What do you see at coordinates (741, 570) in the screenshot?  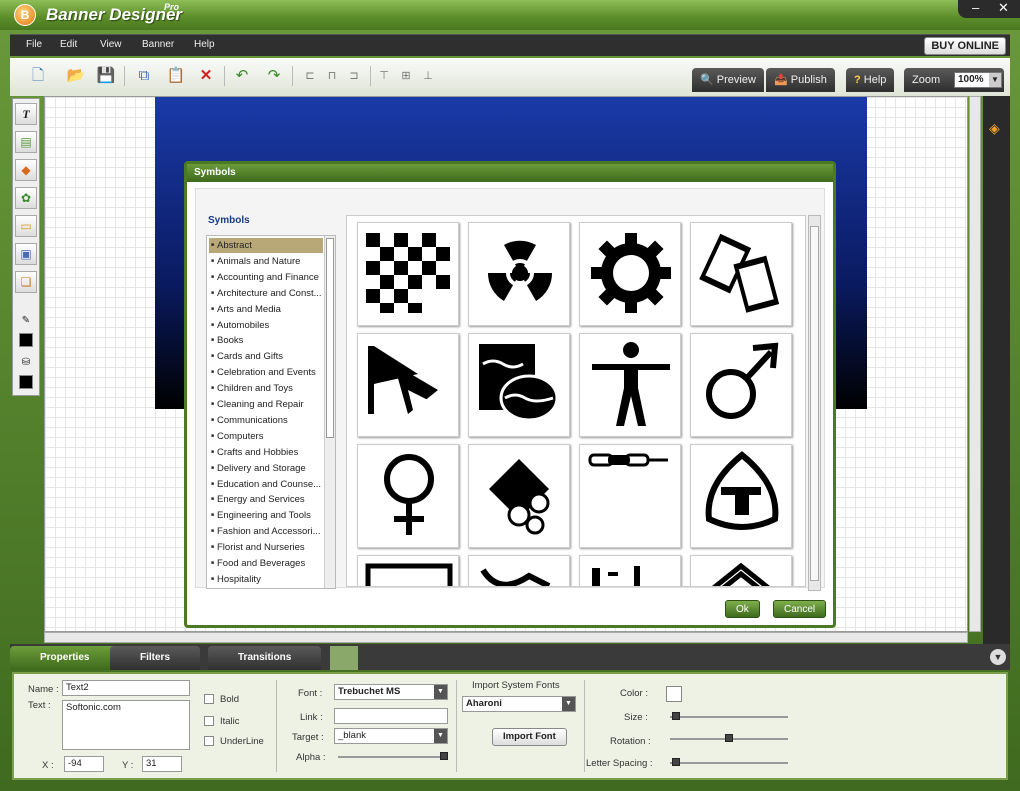 I see `symbol-stripes-icon` at bounding box center [741, 570].